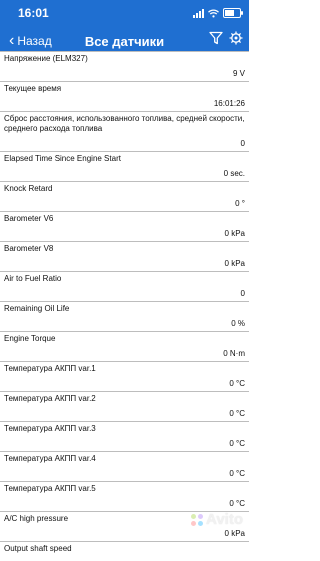 This screenshot has width=320, height=561. Describe the element at coordinates (213, 12) in the screenshot. I see `wifi-icon` at that location.